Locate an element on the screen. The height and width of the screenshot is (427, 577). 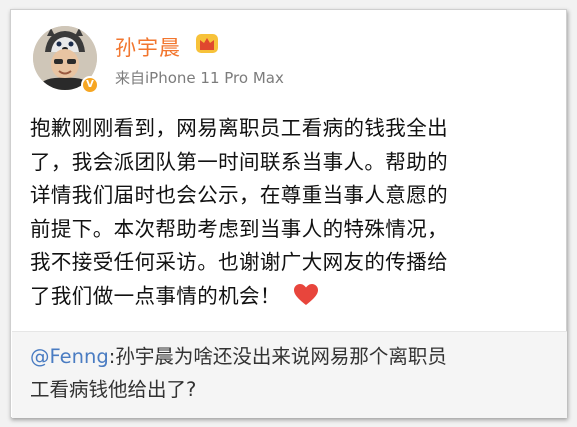
post-source: 来自iPhone 11 Pro Max is located at coordinates (199, 78).